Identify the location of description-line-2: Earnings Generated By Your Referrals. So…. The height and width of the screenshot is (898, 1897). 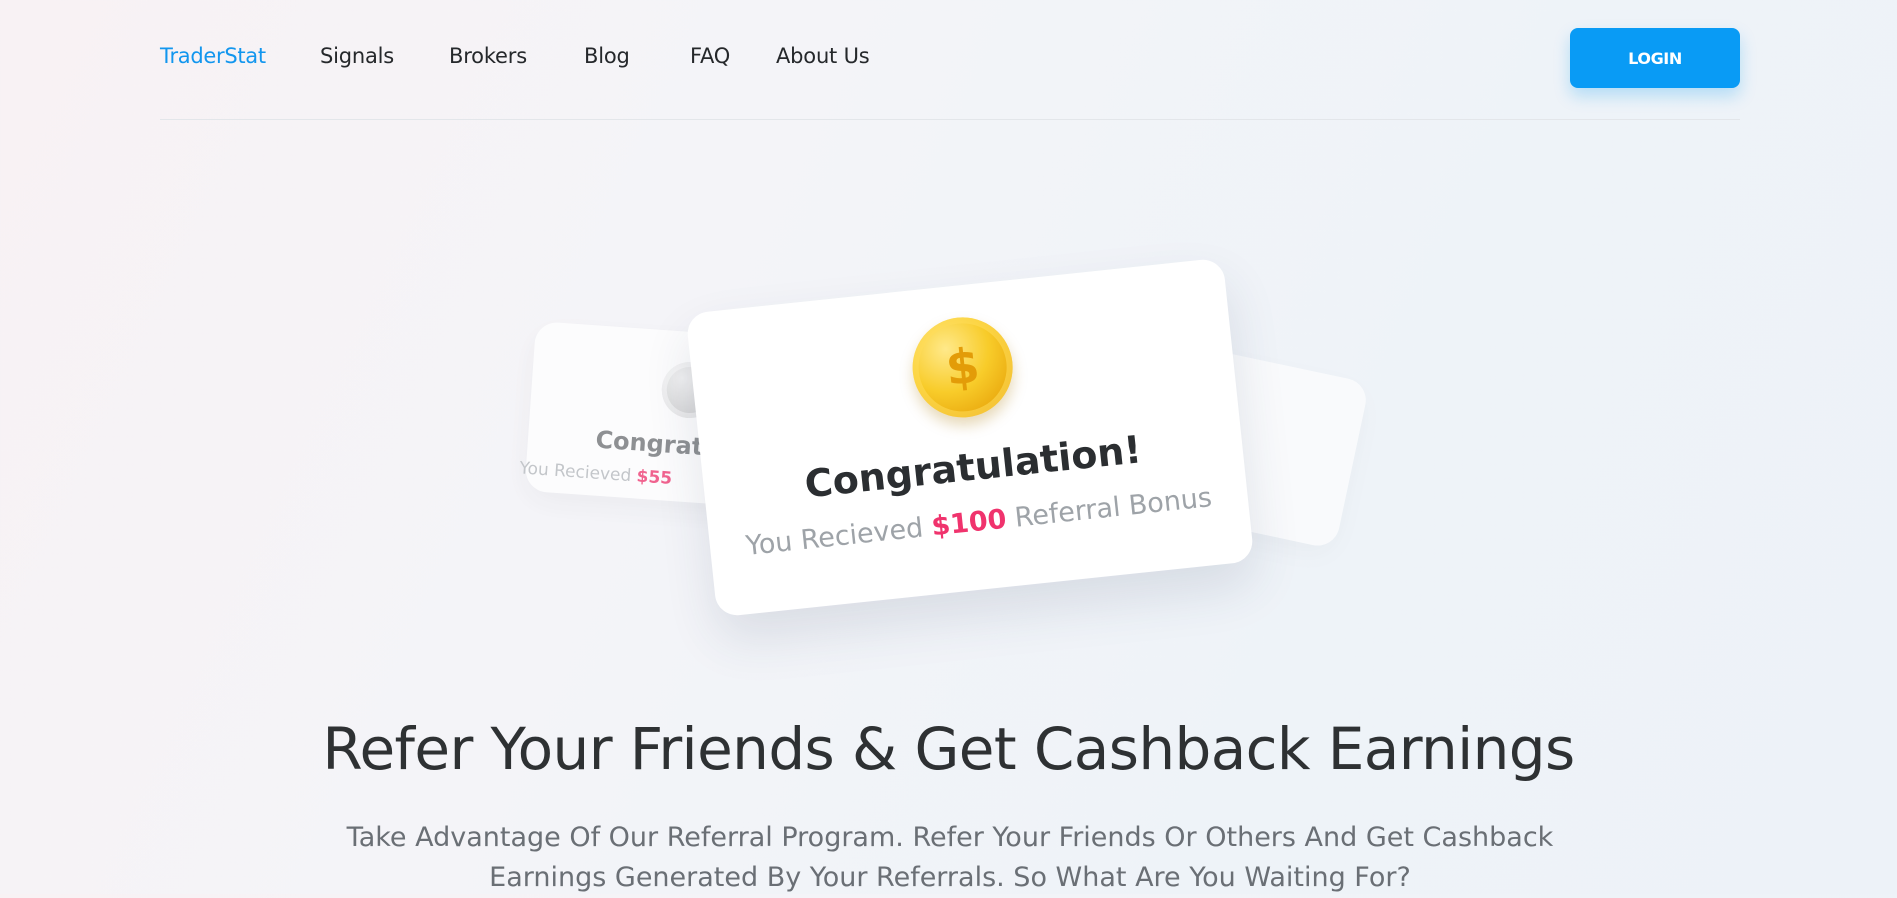
(950, 877).